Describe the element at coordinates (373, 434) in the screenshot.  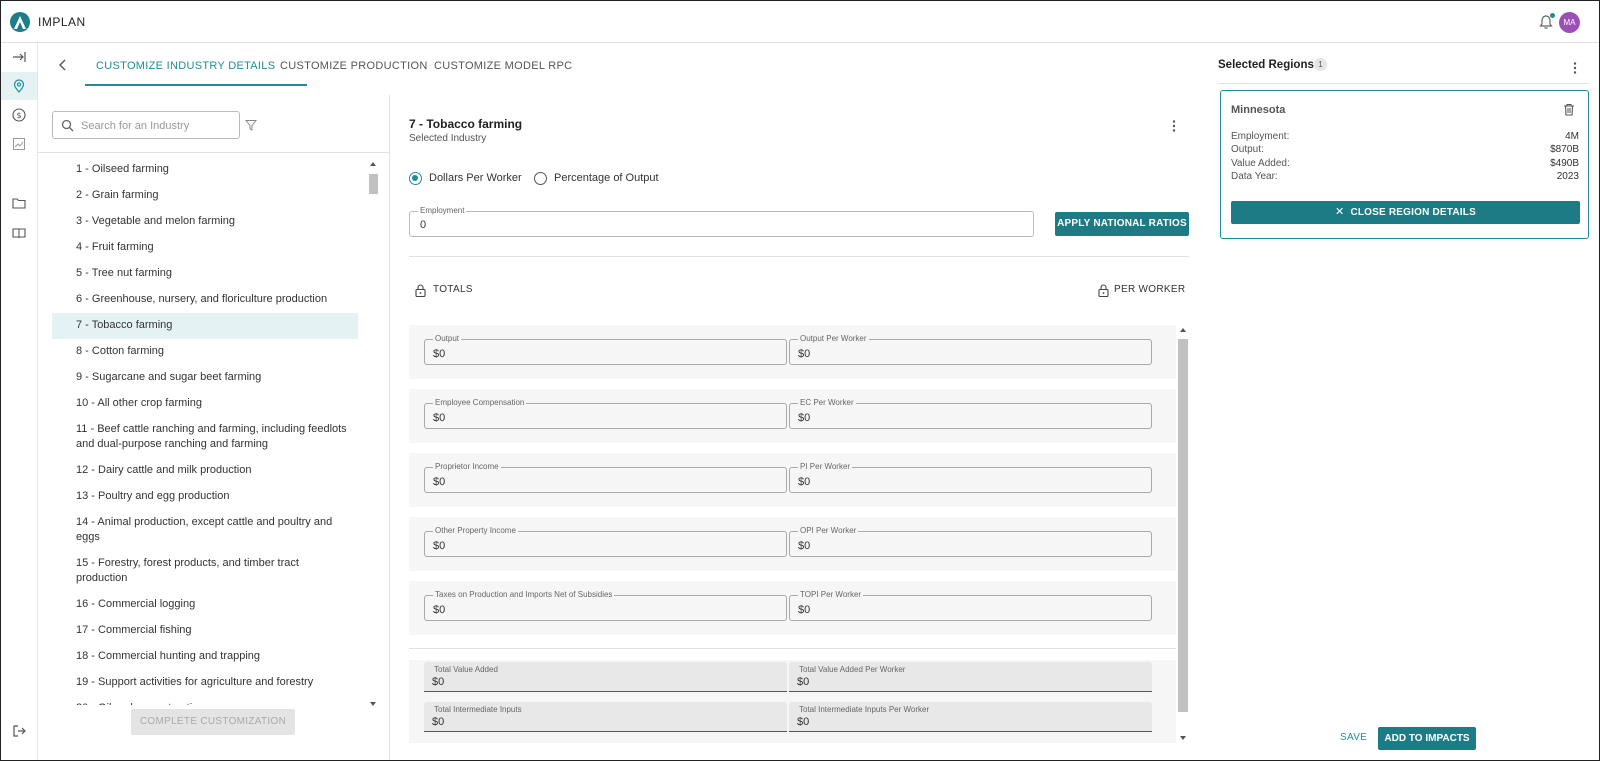
I see `industry-list-scrollbar` at that location.